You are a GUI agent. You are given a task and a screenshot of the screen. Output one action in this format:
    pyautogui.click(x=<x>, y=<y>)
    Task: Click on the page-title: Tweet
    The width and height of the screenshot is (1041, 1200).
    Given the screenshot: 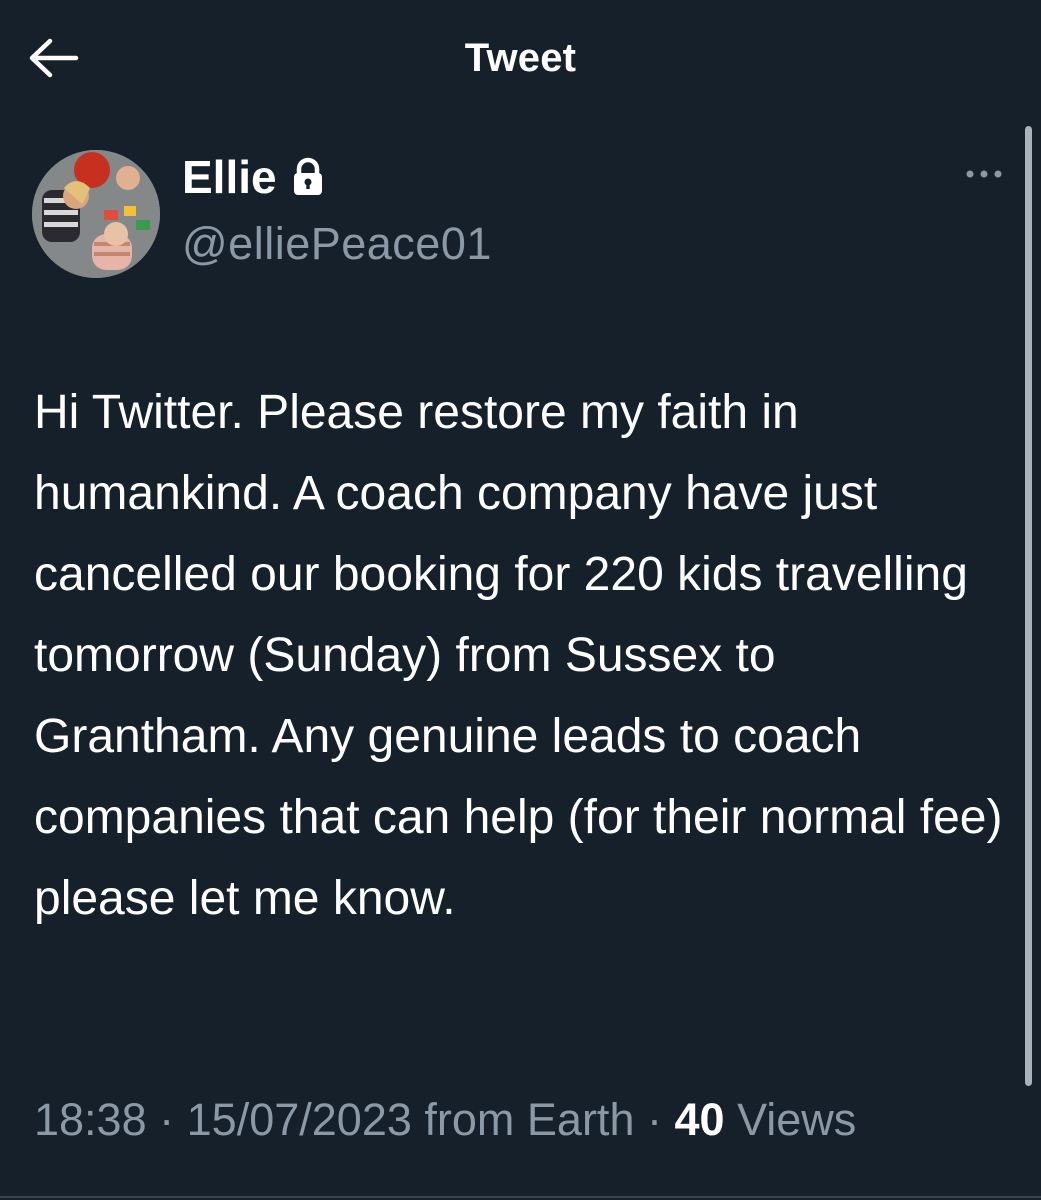 What is the action you would take?
    pyautogui.click(x=520, y=58)
    